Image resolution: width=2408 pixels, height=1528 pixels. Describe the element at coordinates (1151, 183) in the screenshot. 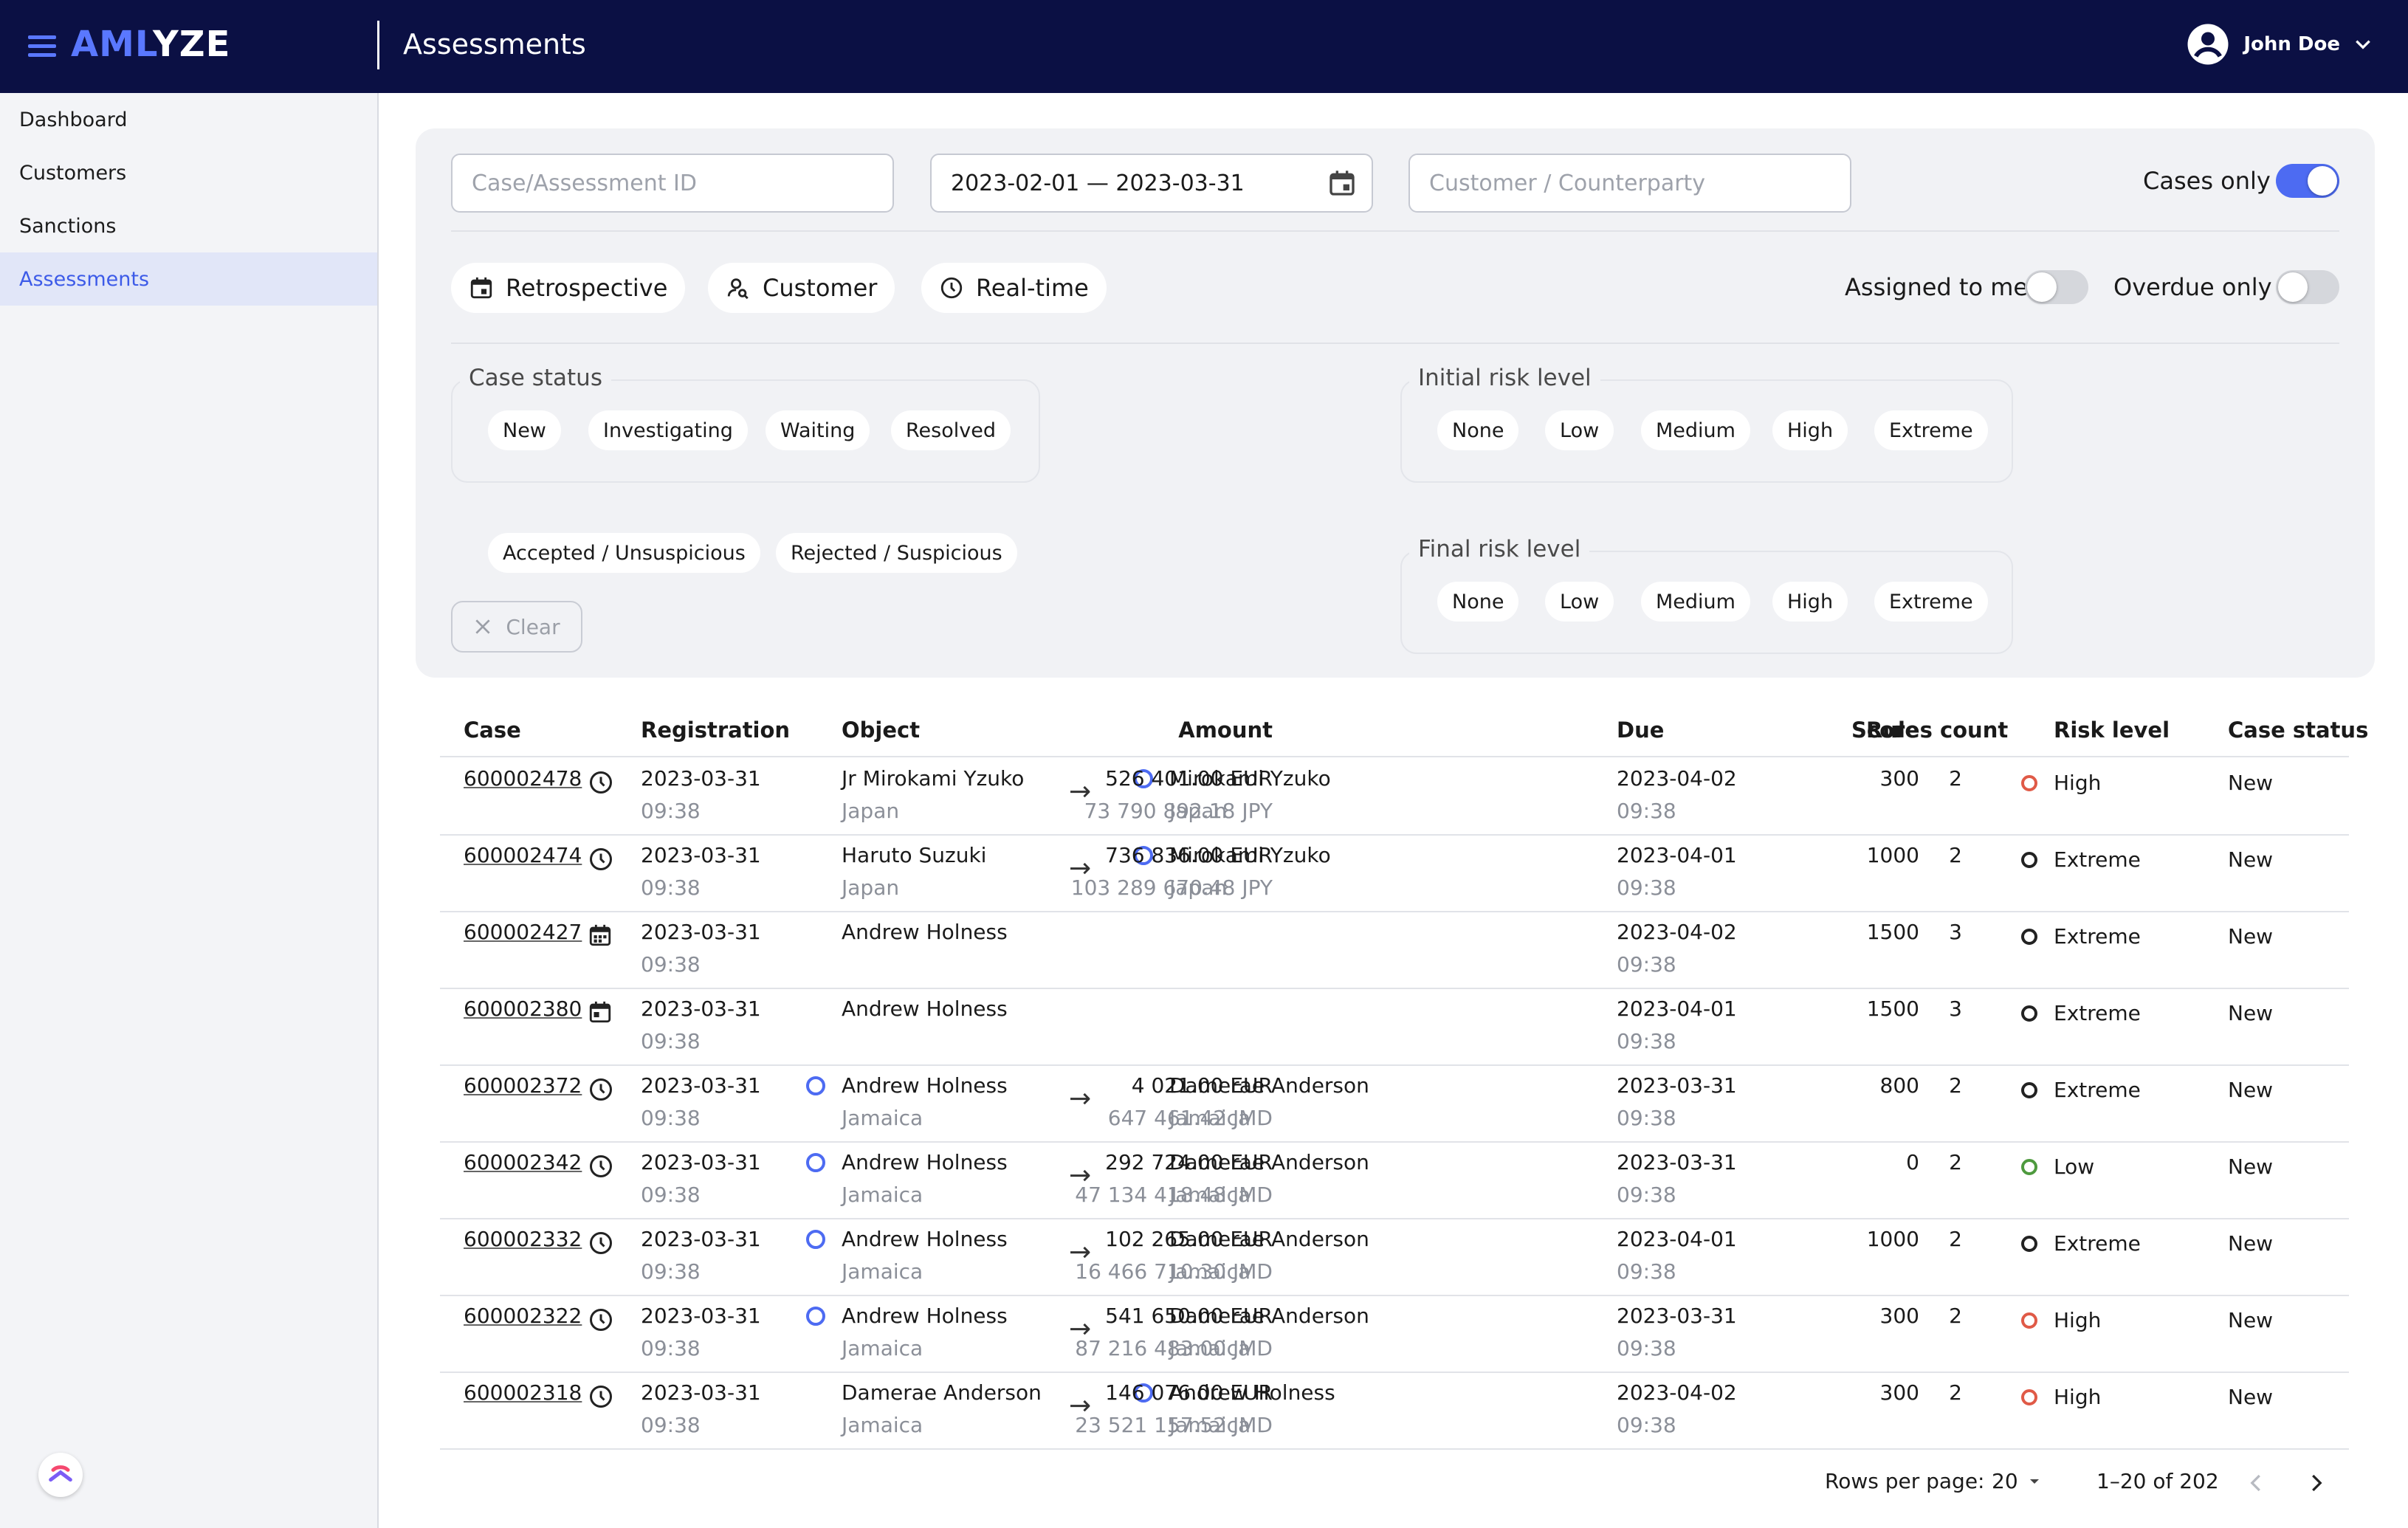

I see `date-range-input: 2023-02-01 — 2023-03-31` at that location.